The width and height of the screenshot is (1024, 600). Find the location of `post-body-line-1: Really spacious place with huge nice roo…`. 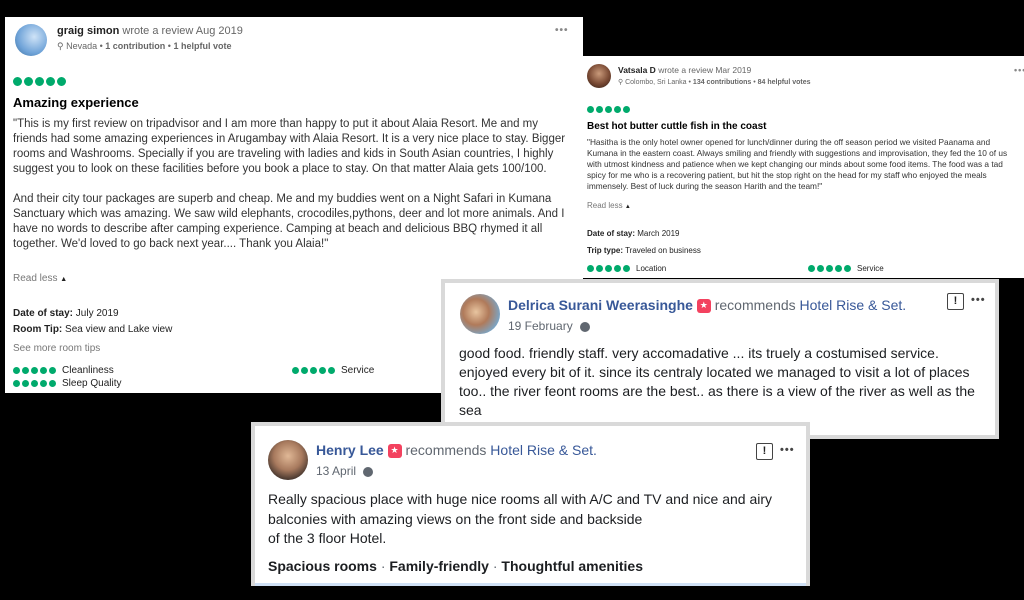

post-body-line-1: Really spacious place with huge nice roo… is located at coordinates (520, 499).